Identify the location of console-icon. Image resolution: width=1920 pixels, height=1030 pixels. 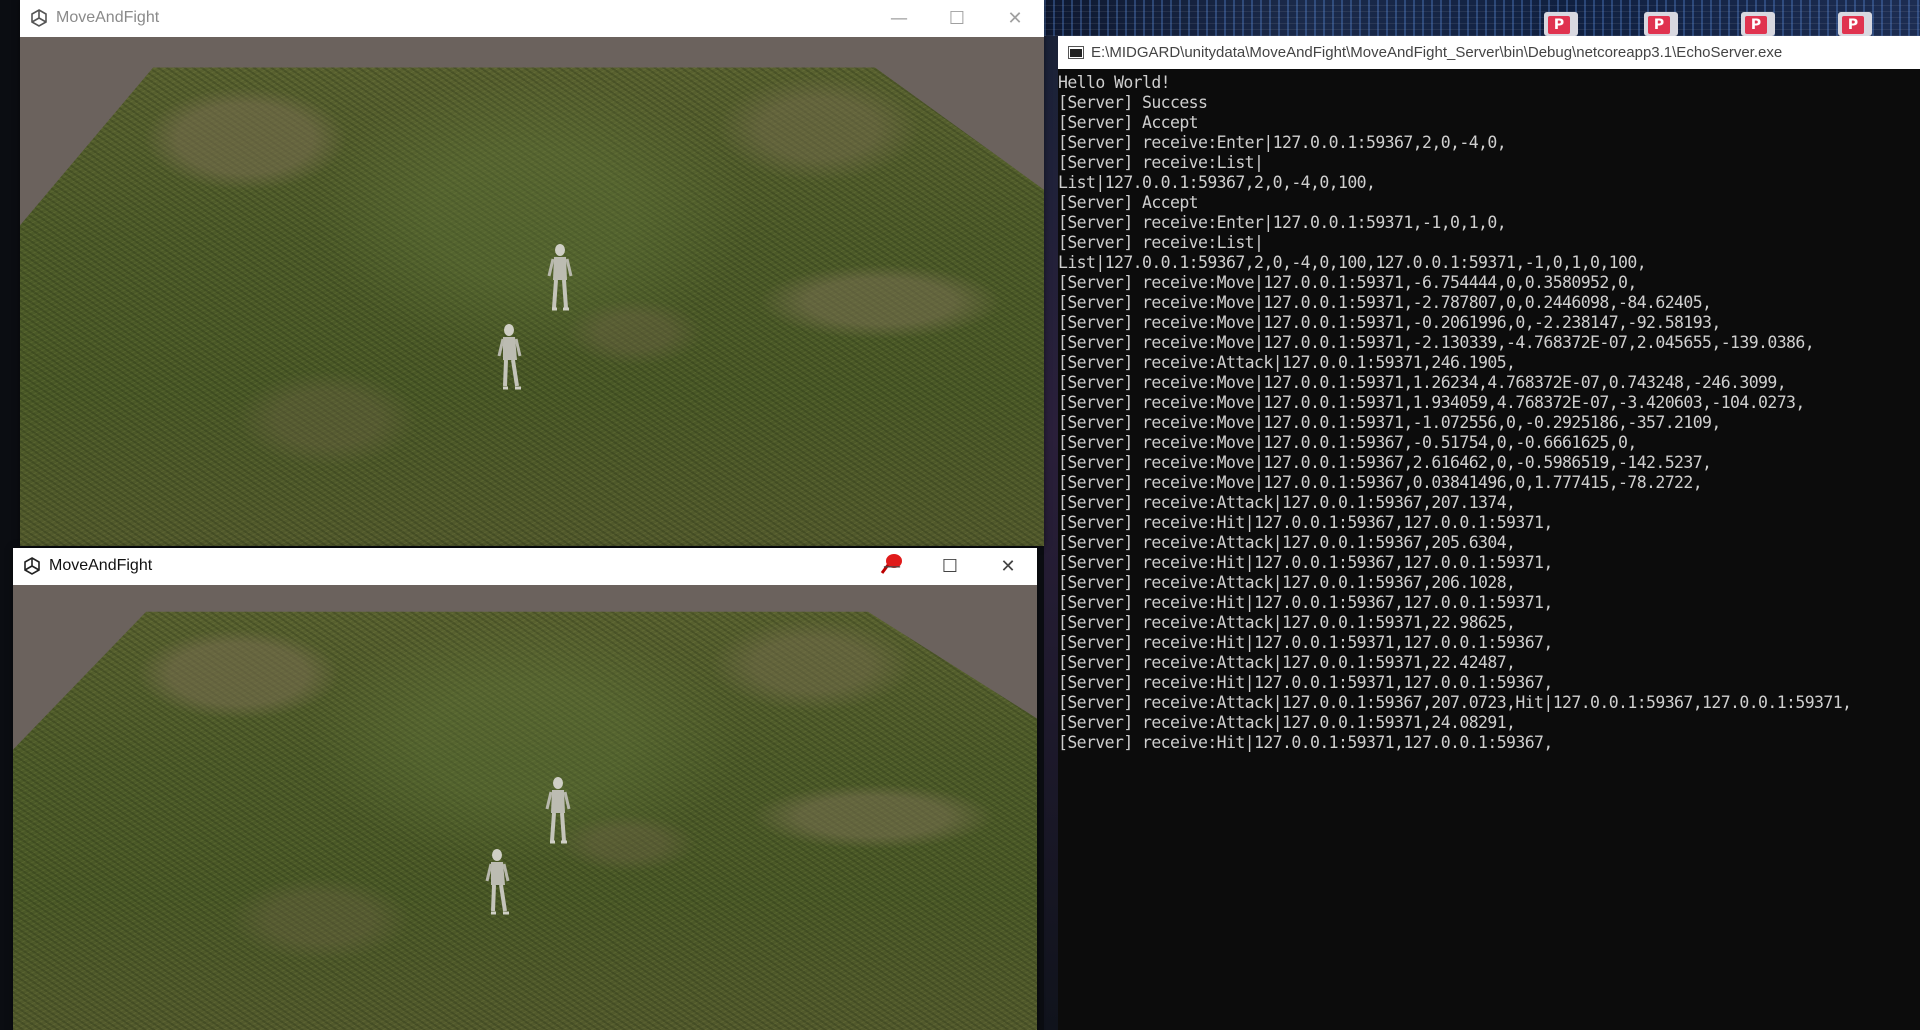
(1076, 52).